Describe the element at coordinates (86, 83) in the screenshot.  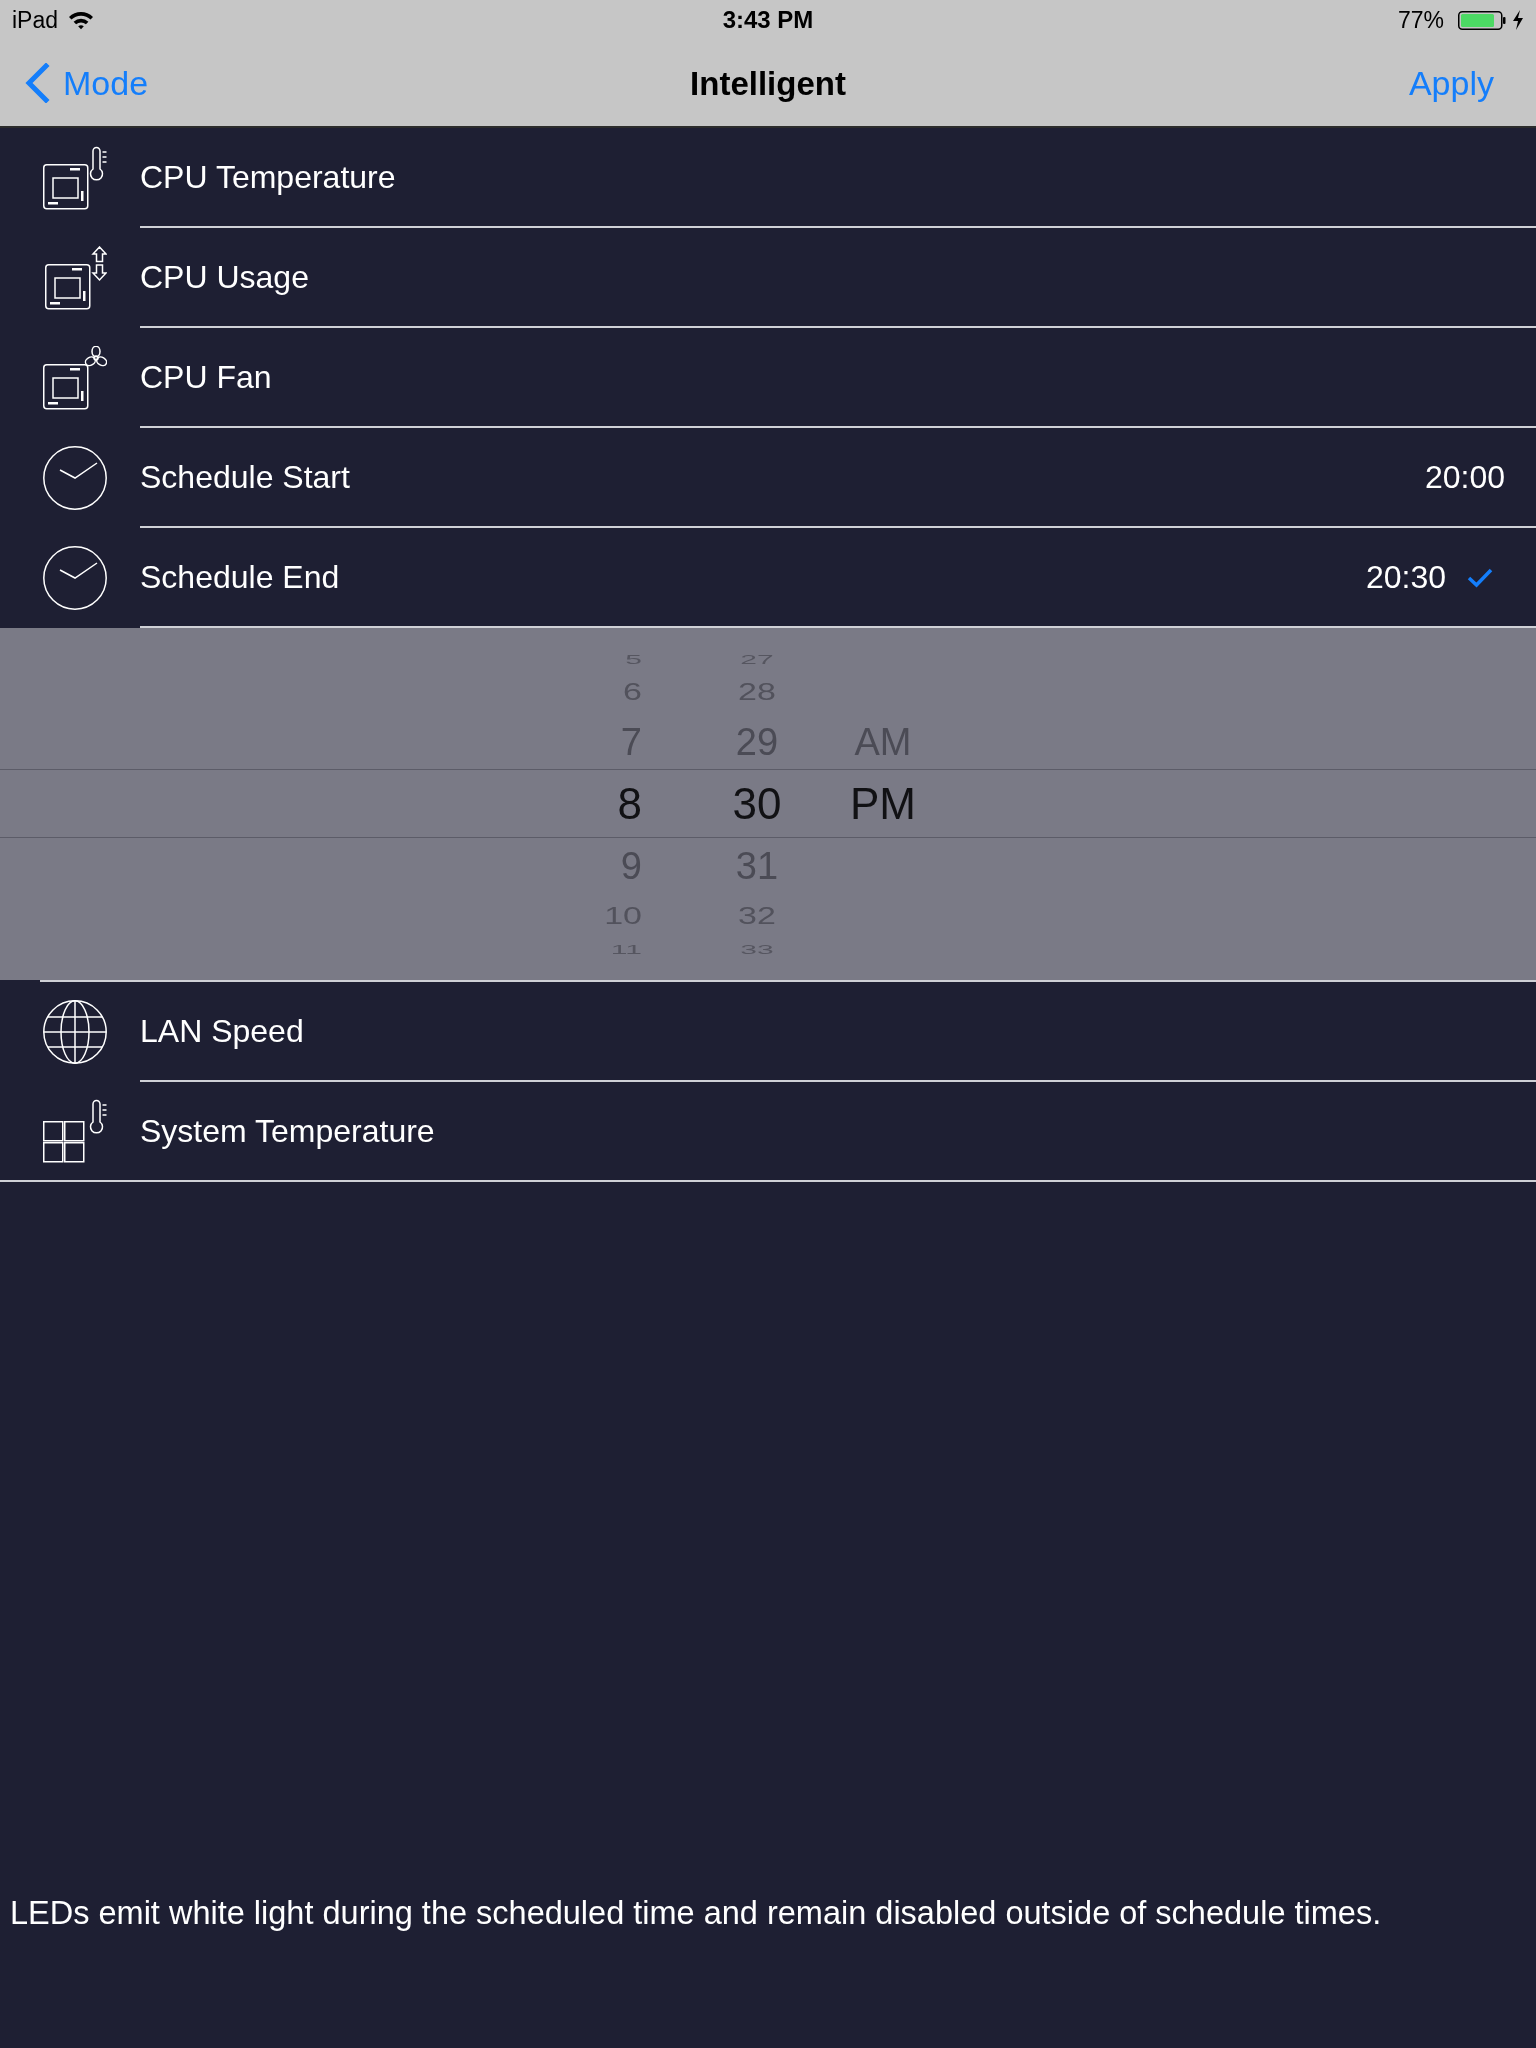
I see `back-button: Mode` at that location.